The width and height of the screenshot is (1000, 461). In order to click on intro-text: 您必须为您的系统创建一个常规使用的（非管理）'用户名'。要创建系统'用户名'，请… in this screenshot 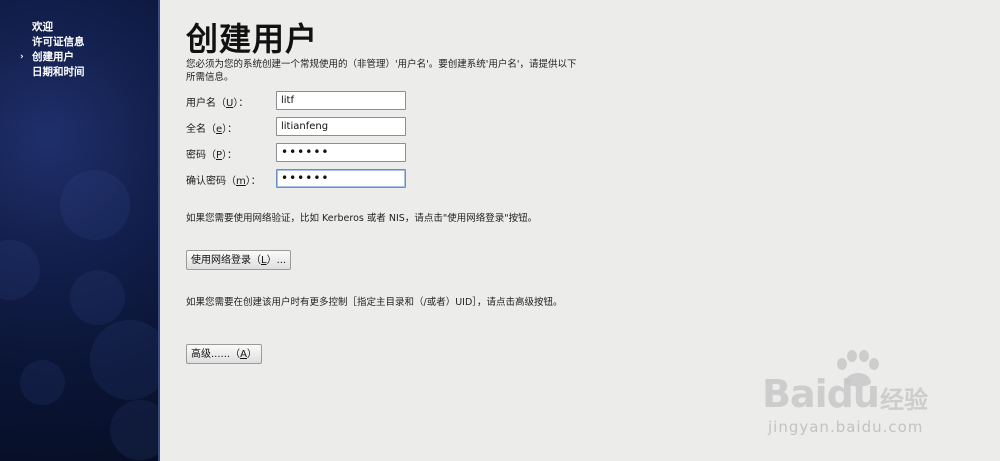, I will do `click(381, 71)`.